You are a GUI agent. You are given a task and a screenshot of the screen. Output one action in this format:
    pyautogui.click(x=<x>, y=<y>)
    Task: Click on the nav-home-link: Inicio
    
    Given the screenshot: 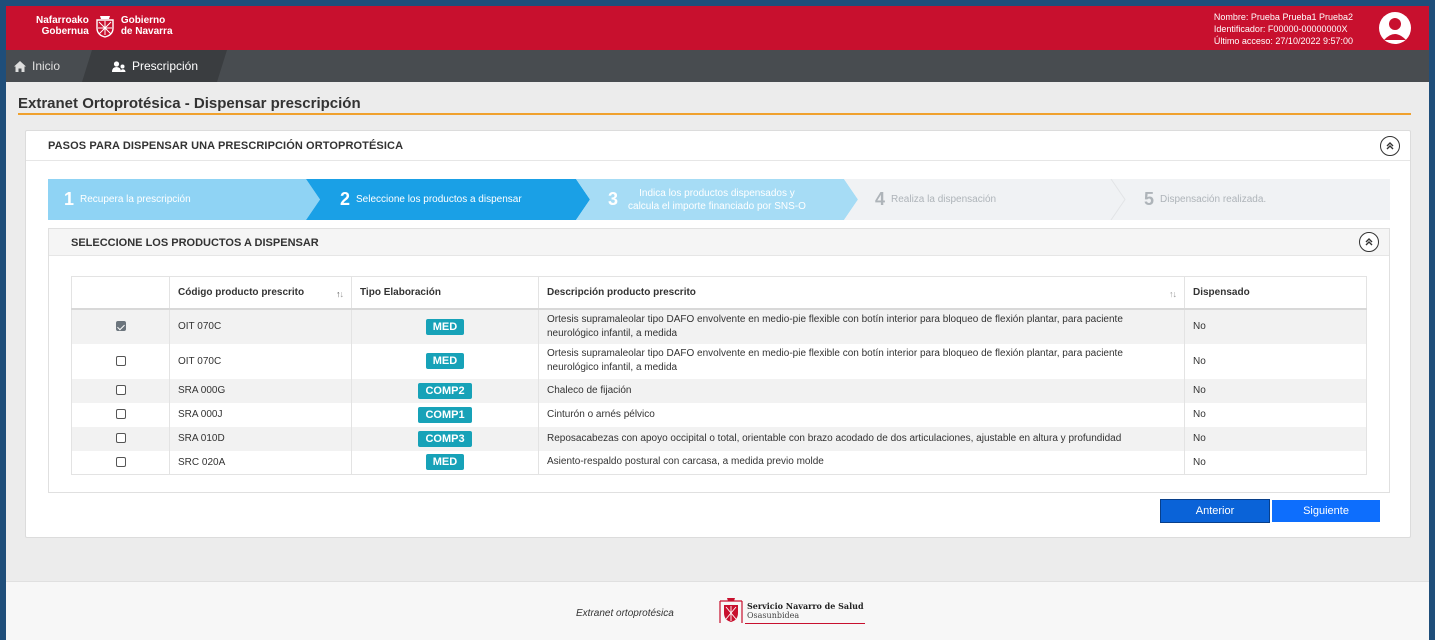 What is the action you would take?
    pyautogui.click(x=37, y=66)
    